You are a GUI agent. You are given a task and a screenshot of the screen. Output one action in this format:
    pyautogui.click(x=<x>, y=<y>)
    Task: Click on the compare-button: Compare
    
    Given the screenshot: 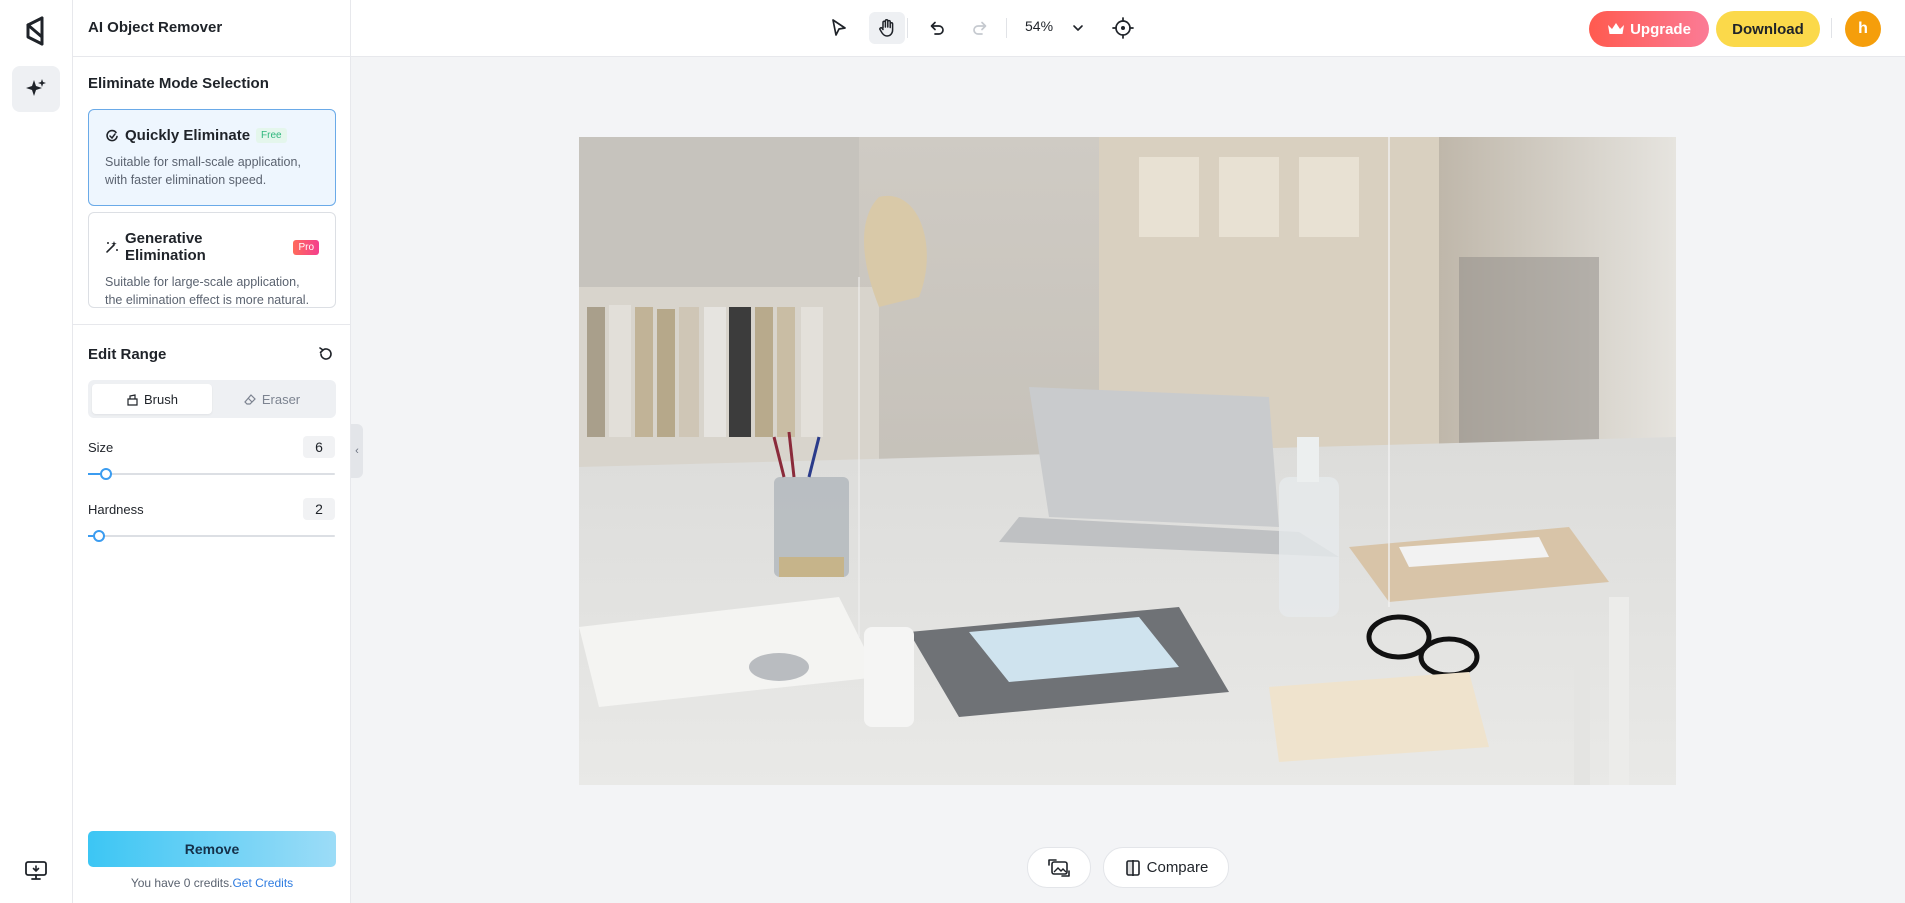 What is the action you would take?
    pyautogui.click(x=1166, y=867)
    